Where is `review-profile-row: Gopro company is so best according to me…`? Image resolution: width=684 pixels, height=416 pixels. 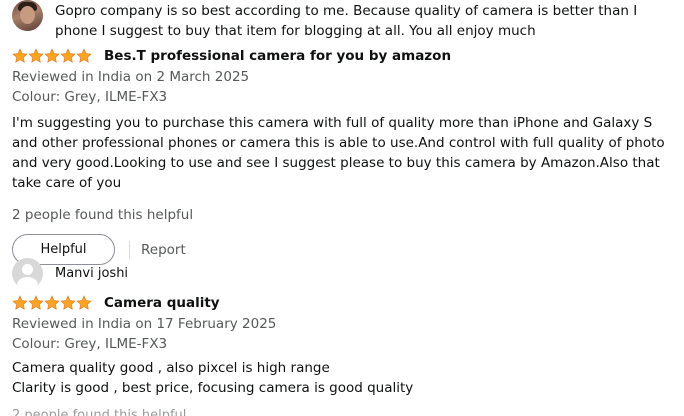 review-profile-row: Gopro company is so best according to me… is located at coordinates (345, 20).